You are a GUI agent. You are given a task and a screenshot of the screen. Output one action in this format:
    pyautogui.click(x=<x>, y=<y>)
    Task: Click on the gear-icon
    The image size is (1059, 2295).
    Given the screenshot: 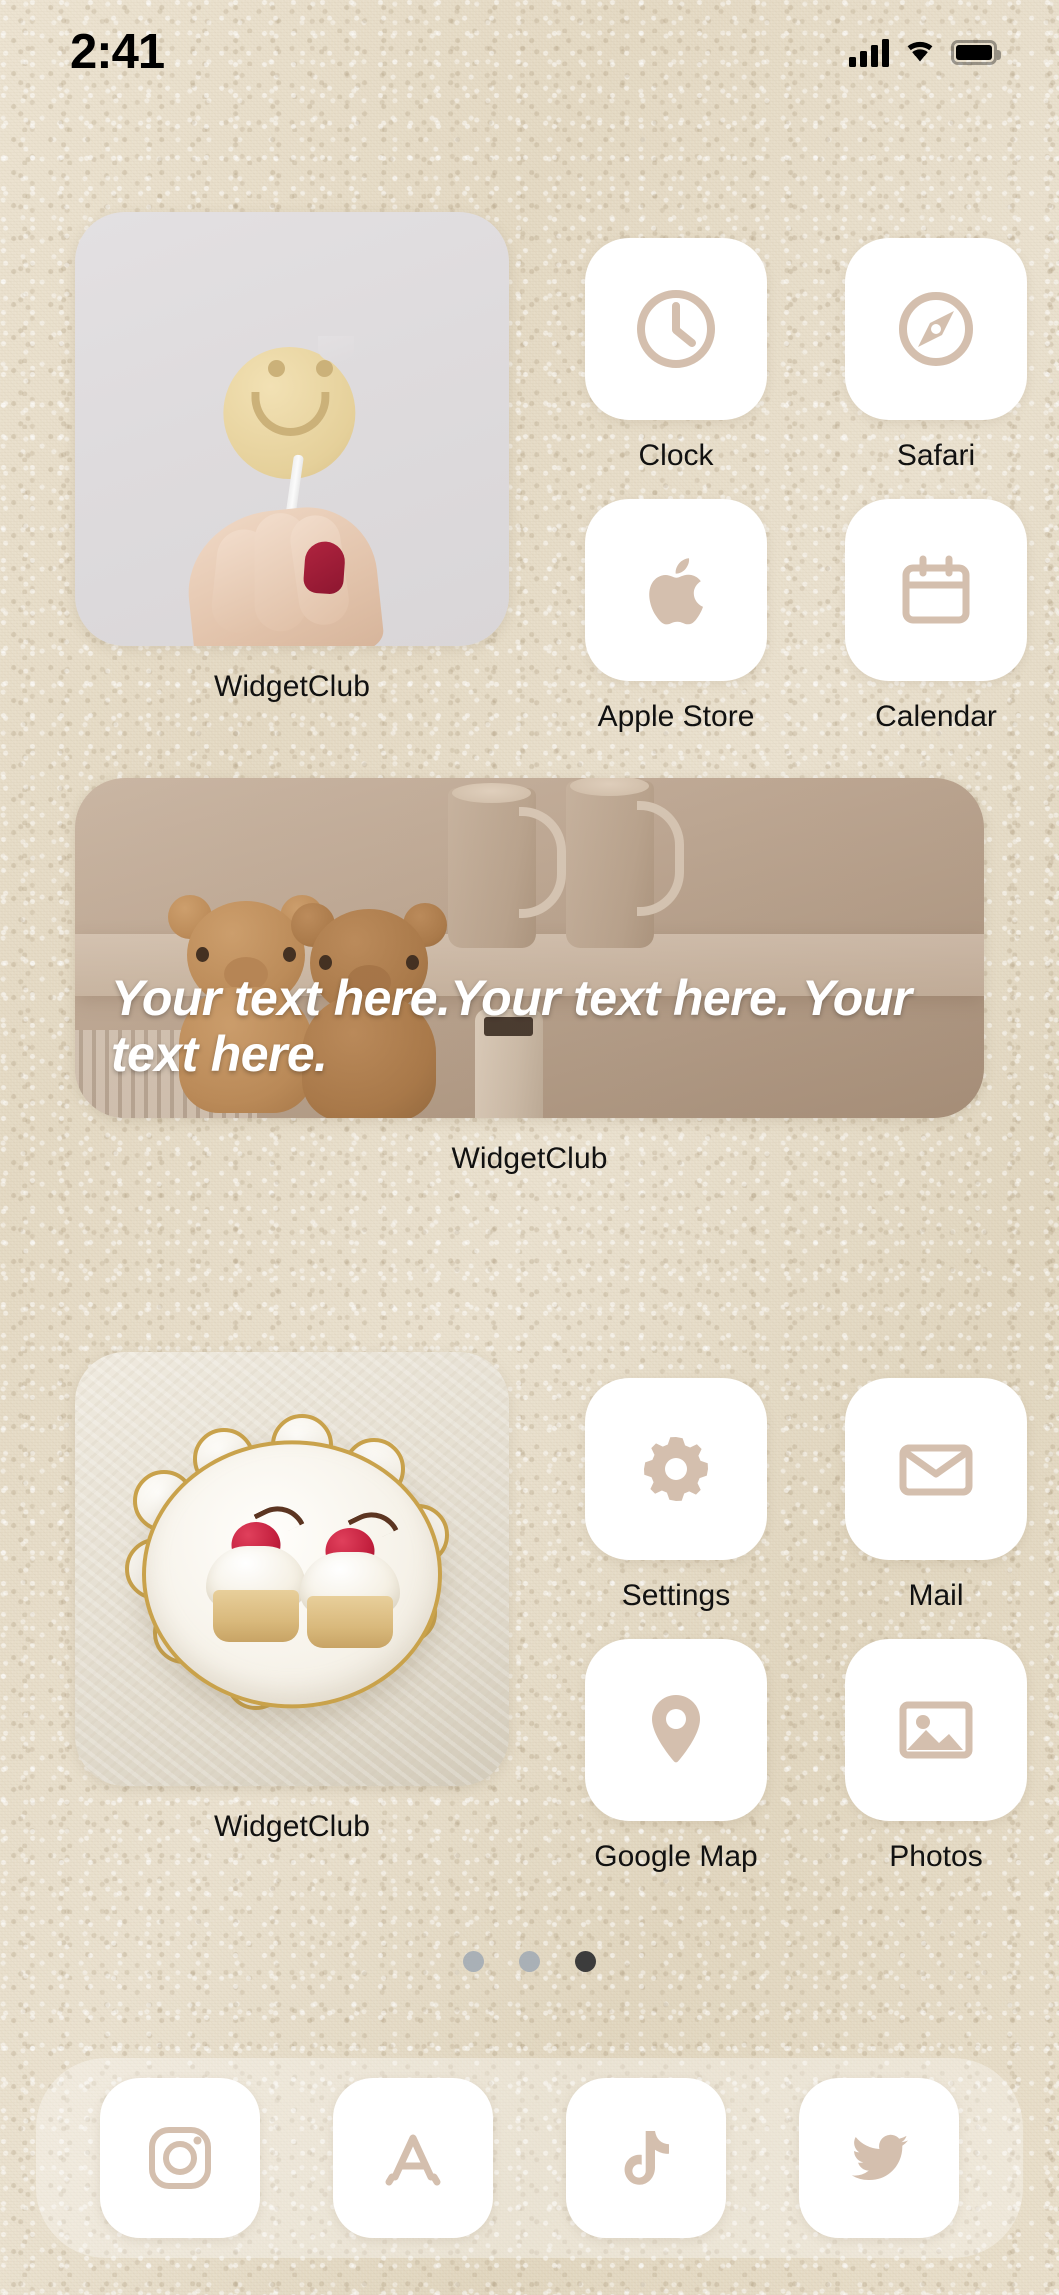 What is the action you would take?
    pyautogui.click(x=676, y=1469)
    